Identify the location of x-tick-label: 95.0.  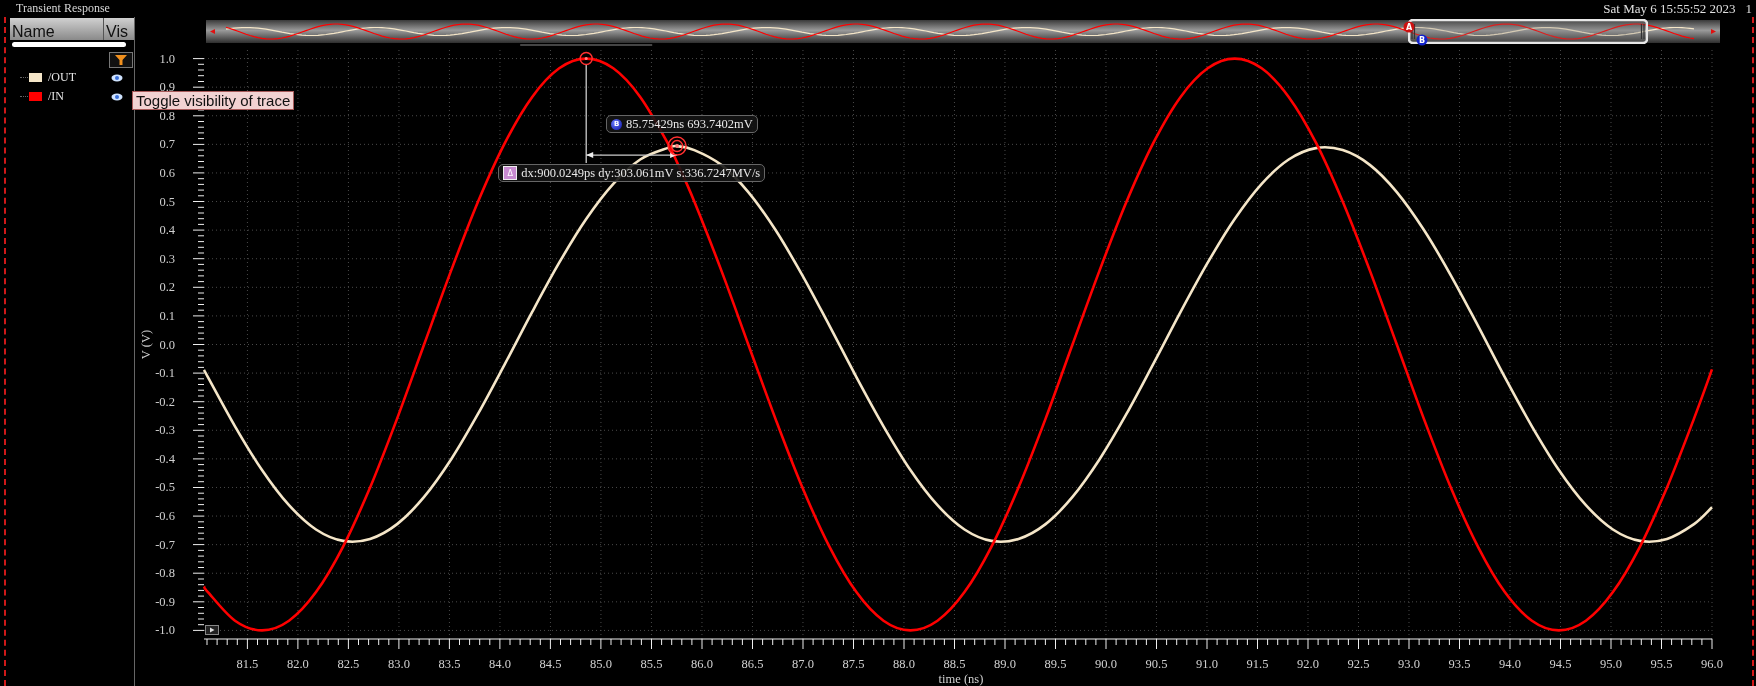
(1611, 664).